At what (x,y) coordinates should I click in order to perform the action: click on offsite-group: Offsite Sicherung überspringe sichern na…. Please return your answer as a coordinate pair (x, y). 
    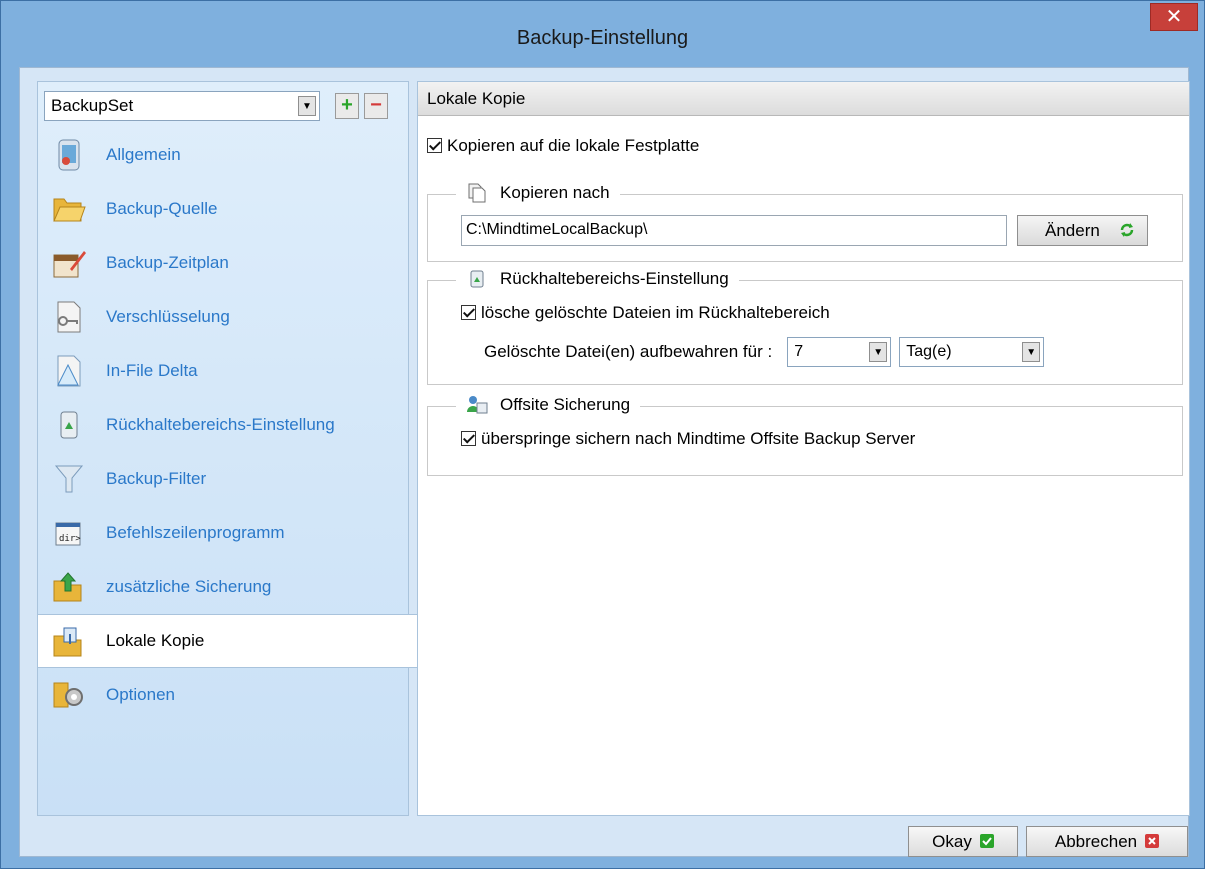
    Looking at the image, I should click on (805, 435).